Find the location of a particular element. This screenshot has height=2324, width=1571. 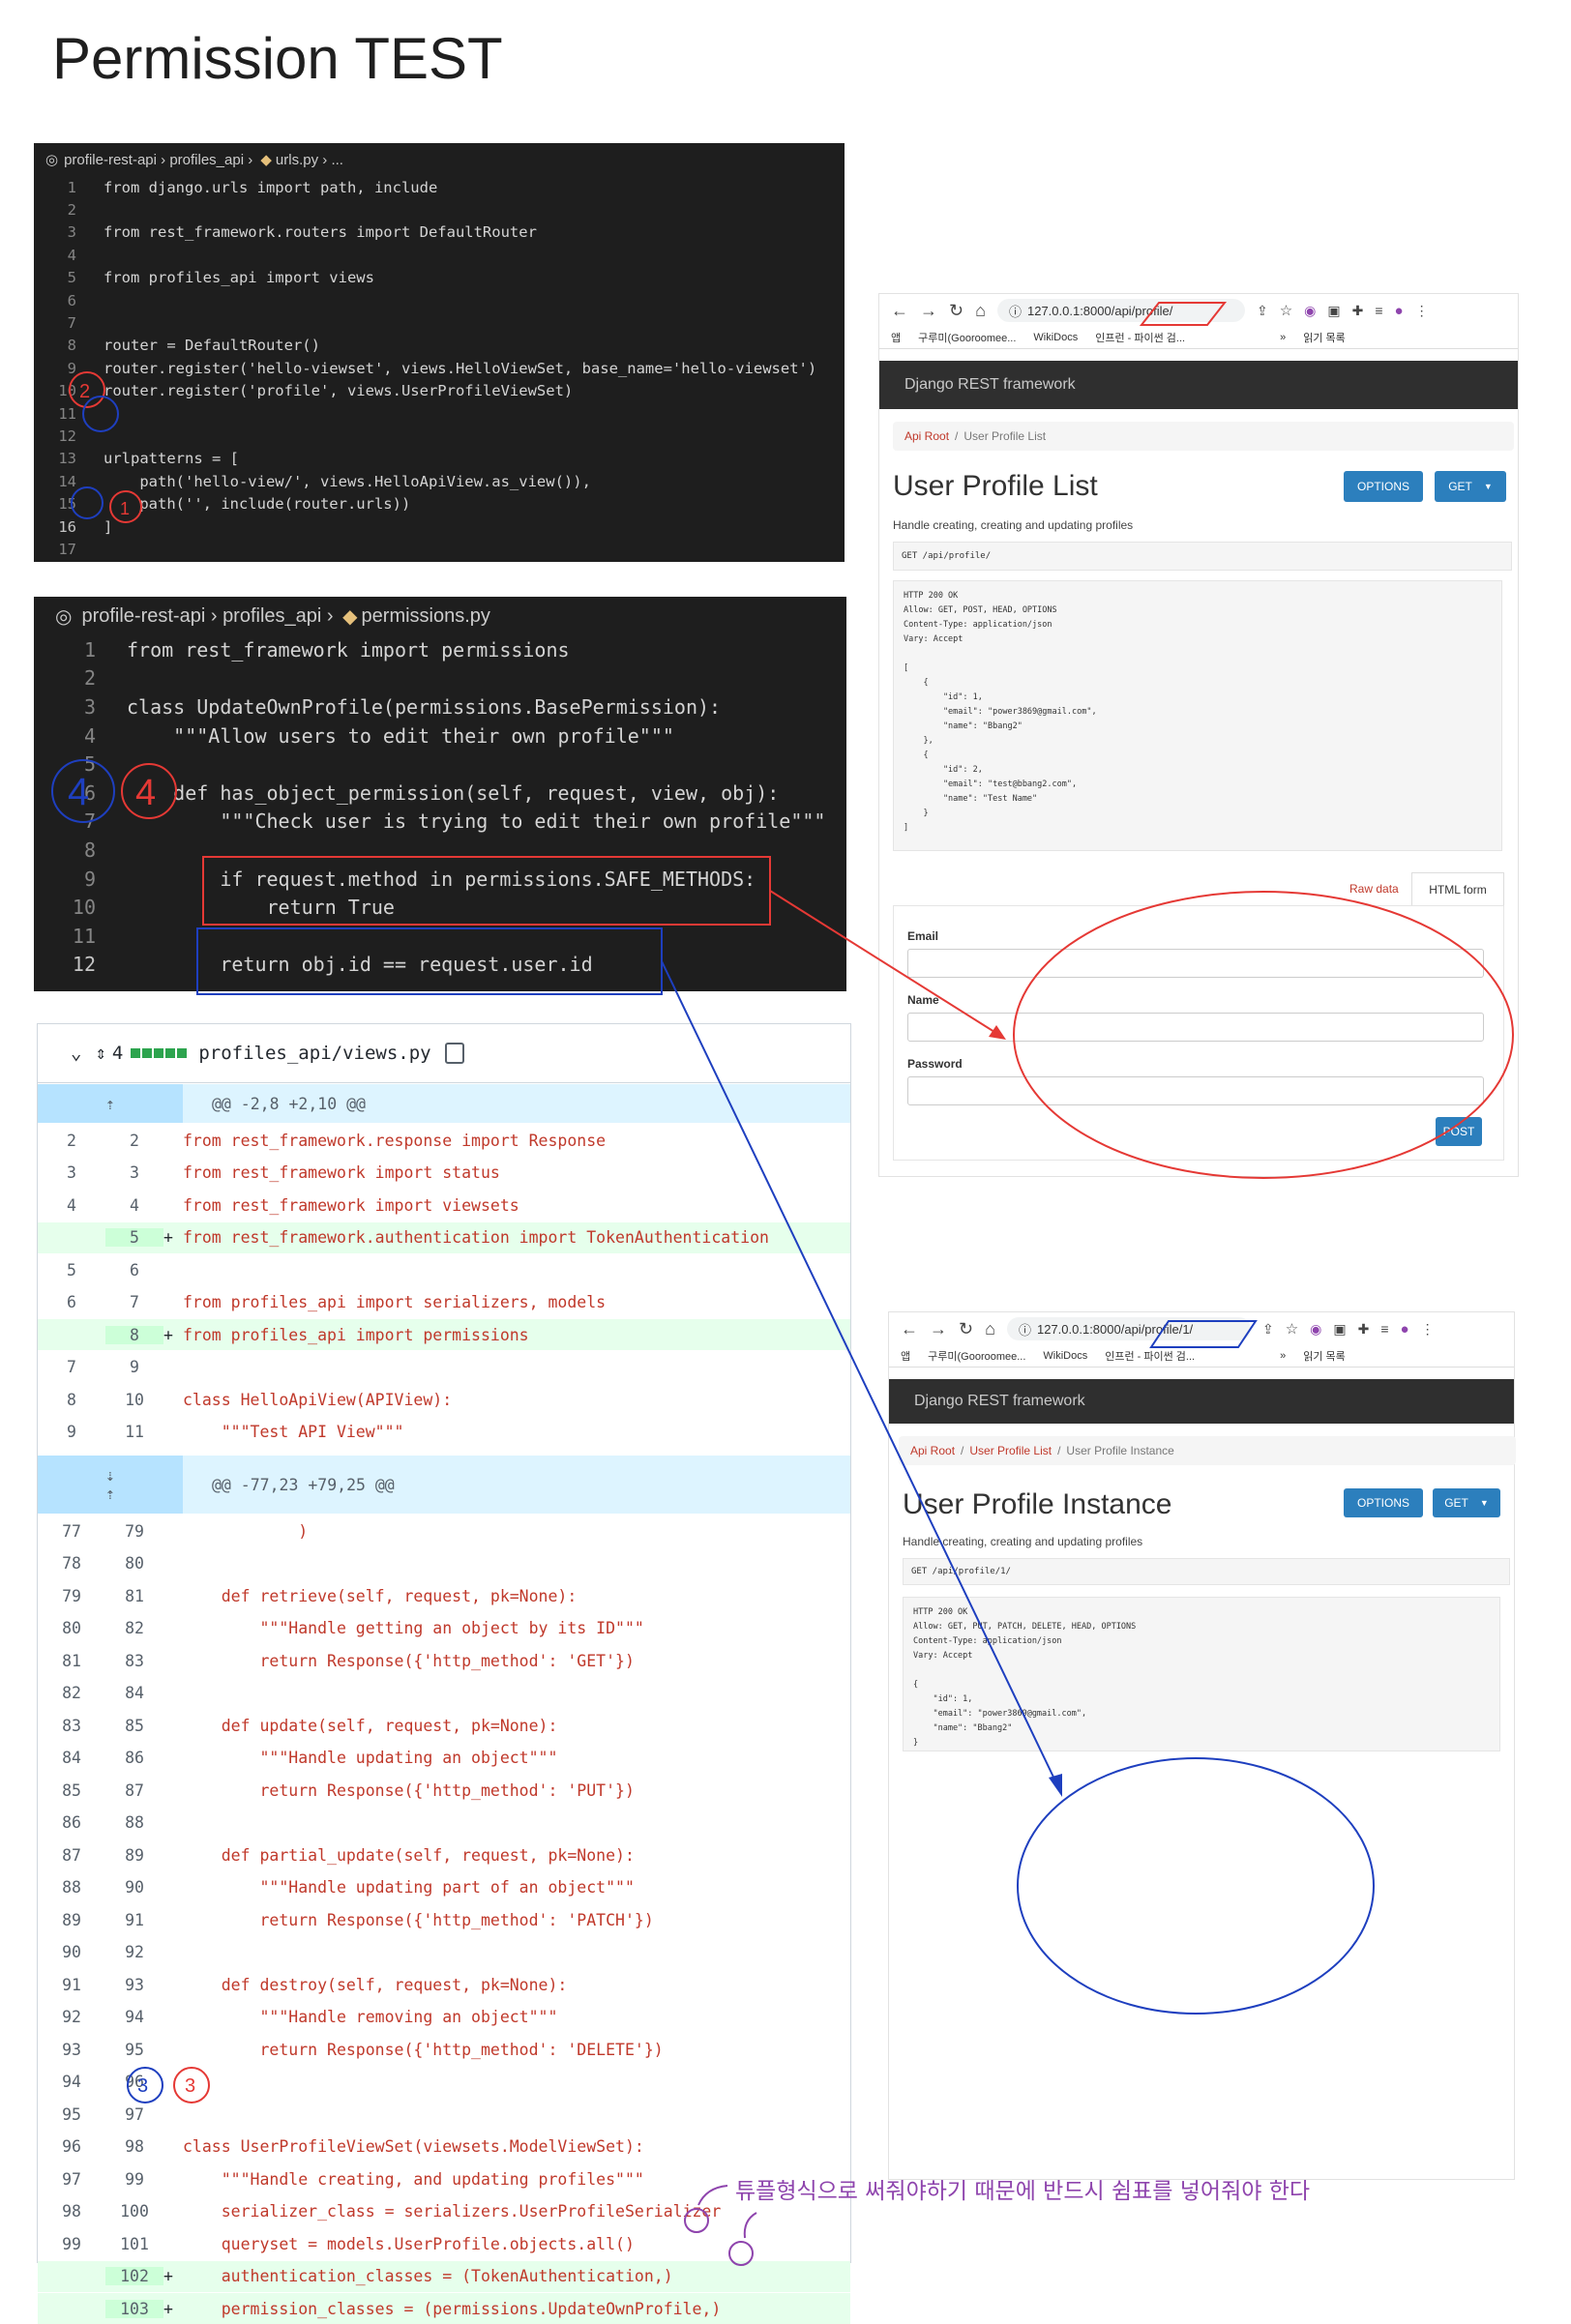

safe-methods-box is located at coordinates (486, 891).